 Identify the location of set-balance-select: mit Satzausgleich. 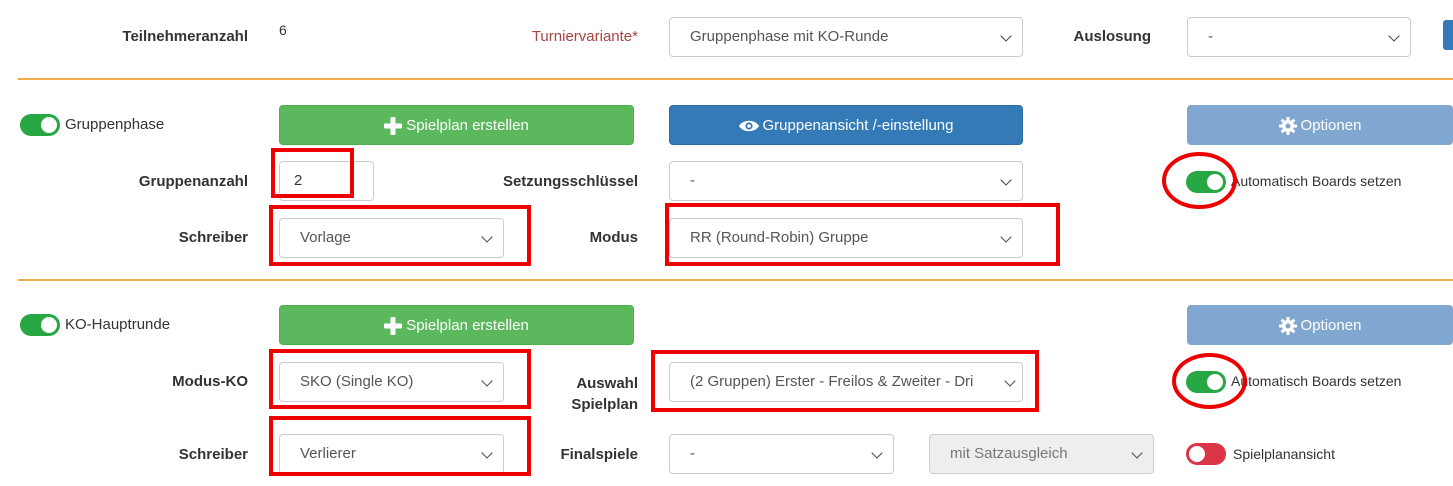
(1041, 454).